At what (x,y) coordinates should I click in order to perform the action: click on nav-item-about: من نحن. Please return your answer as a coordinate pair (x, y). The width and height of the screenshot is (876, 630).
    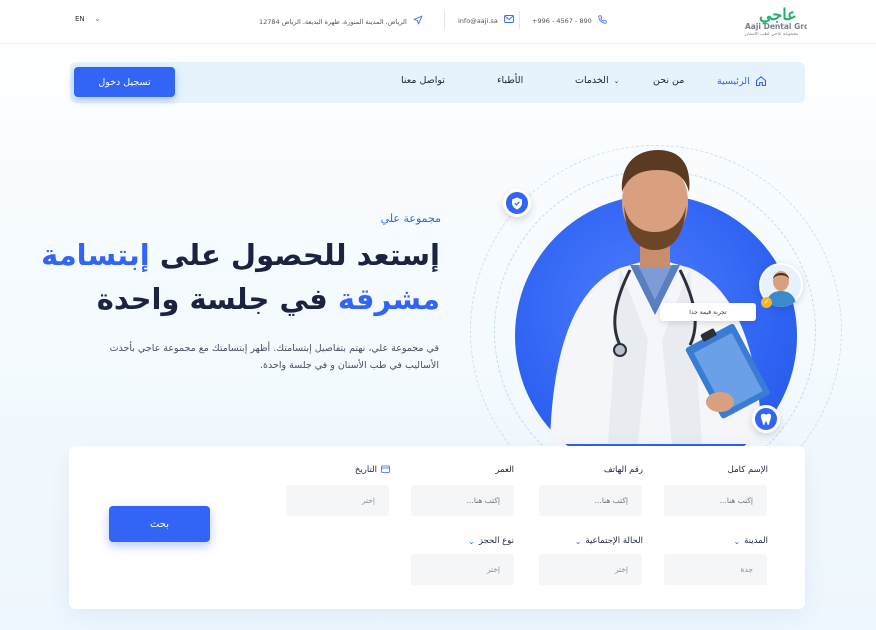
    Looking at the image, I should click on (668, 80).